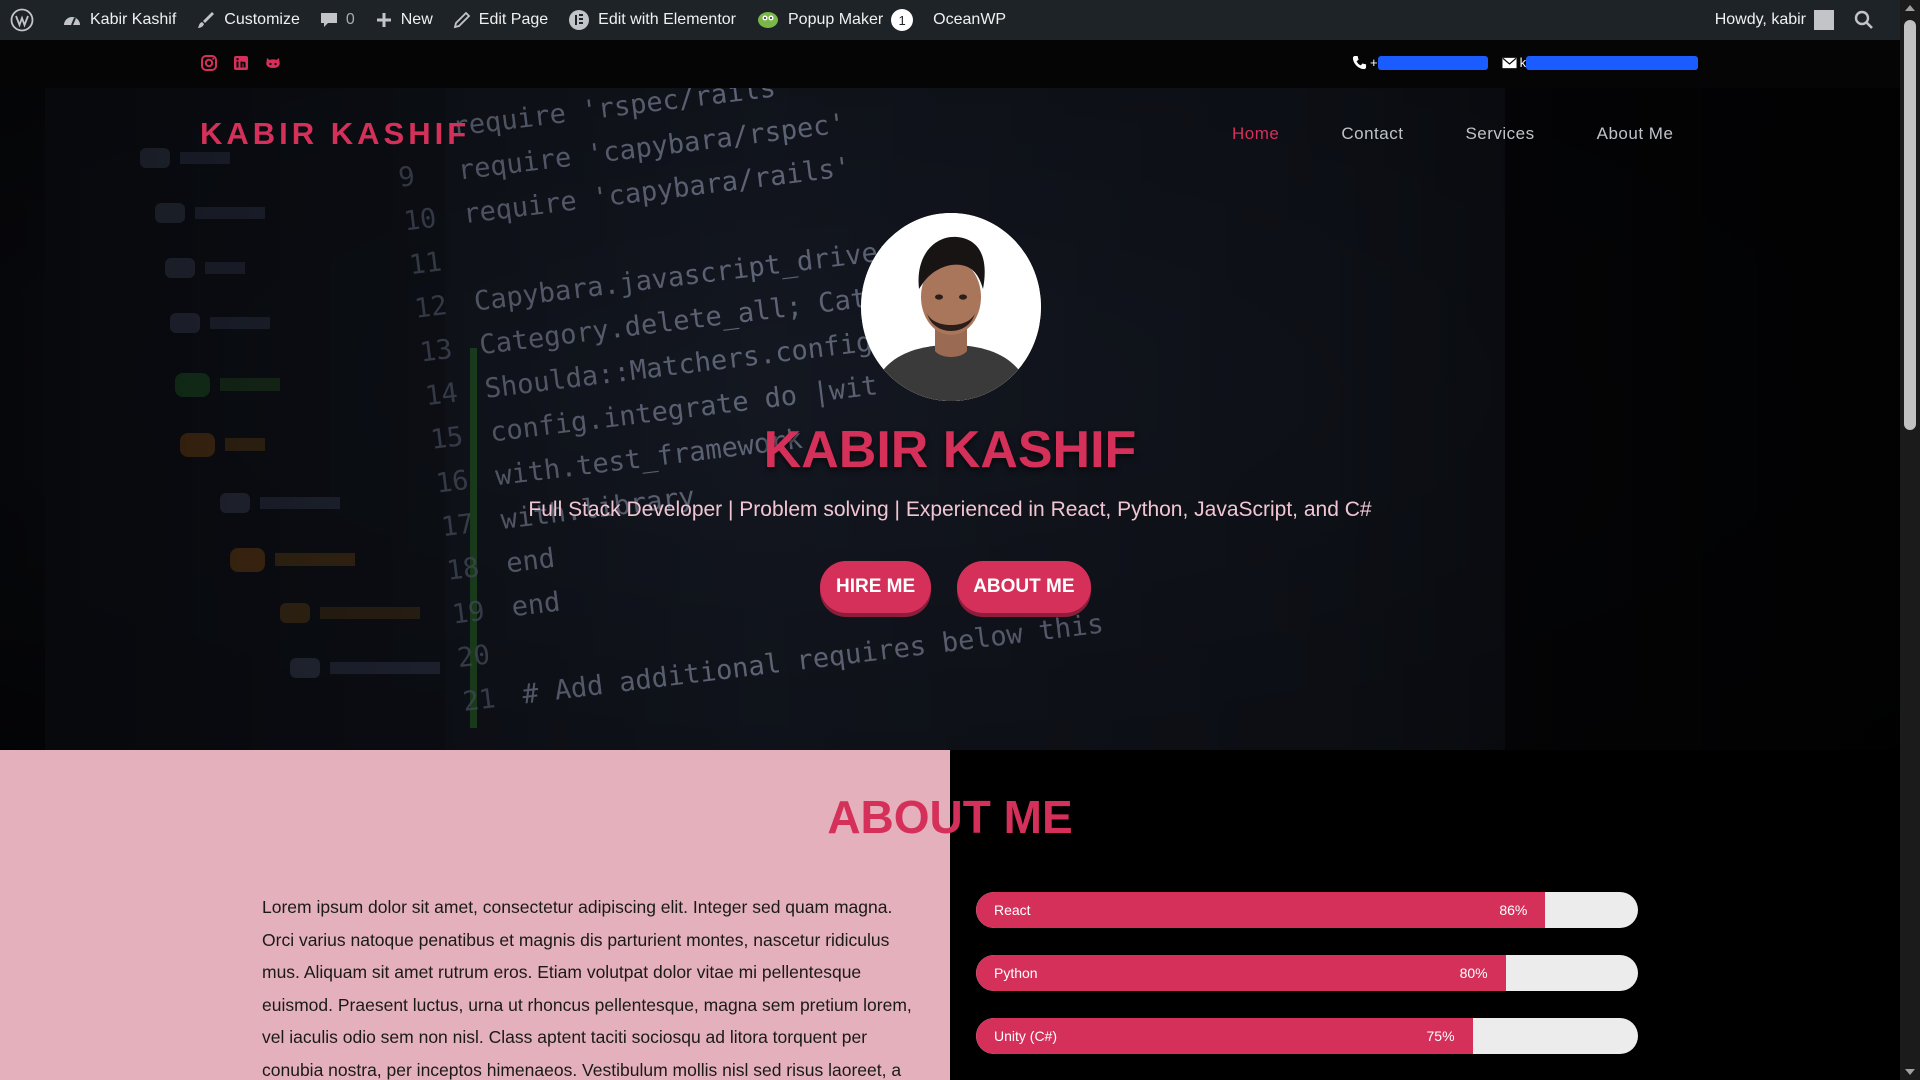 This screenshot has width=1920, height=1080. I want to click on scroll-thumb, so click(1910, 225).